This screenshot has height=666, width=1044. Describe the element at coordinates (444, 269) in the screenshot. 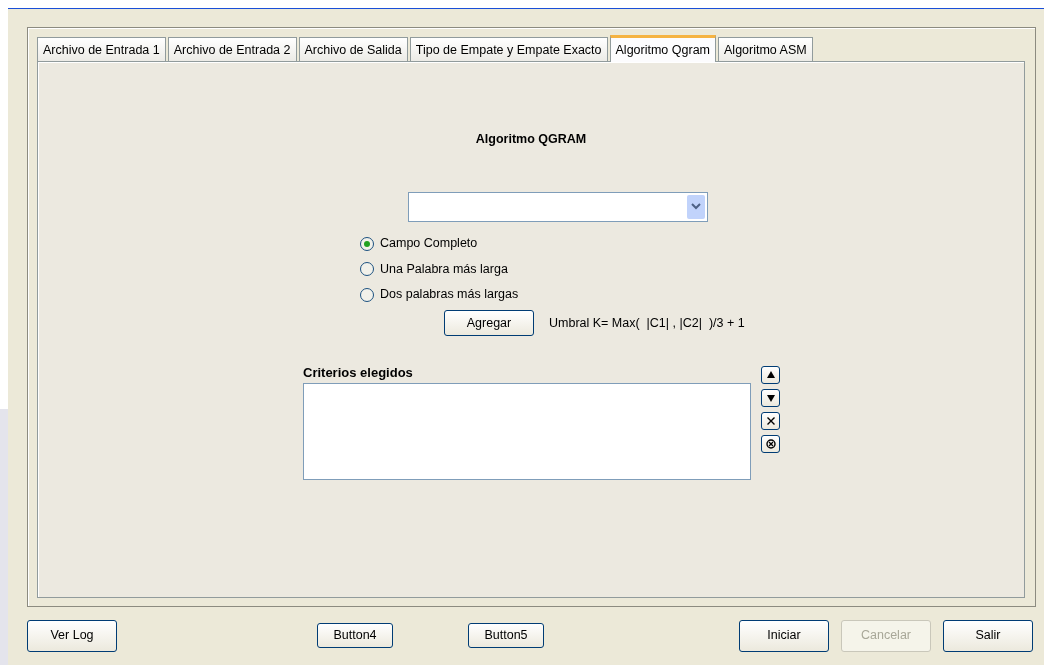

I see `radio-label: Una Palabra más larga` at that location.